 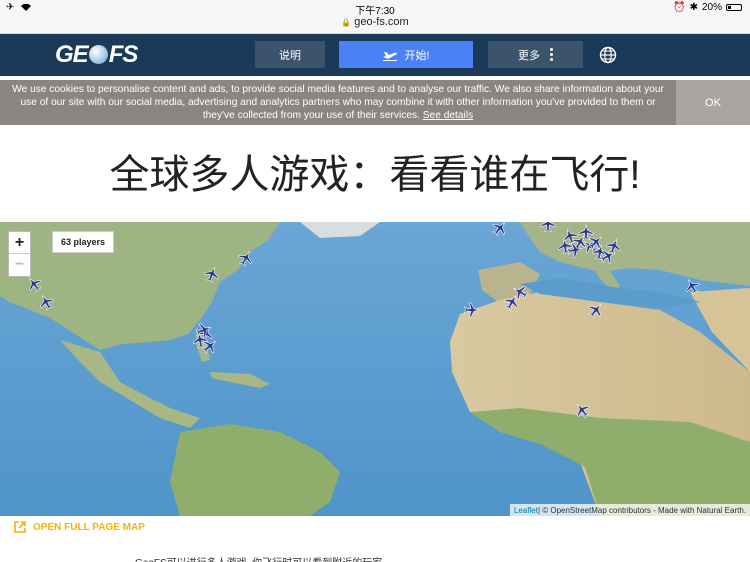 What do you see at coordinates (551, 54) in the screenshot?
I see `more-dots-icon` at bounding box center [551, 54].